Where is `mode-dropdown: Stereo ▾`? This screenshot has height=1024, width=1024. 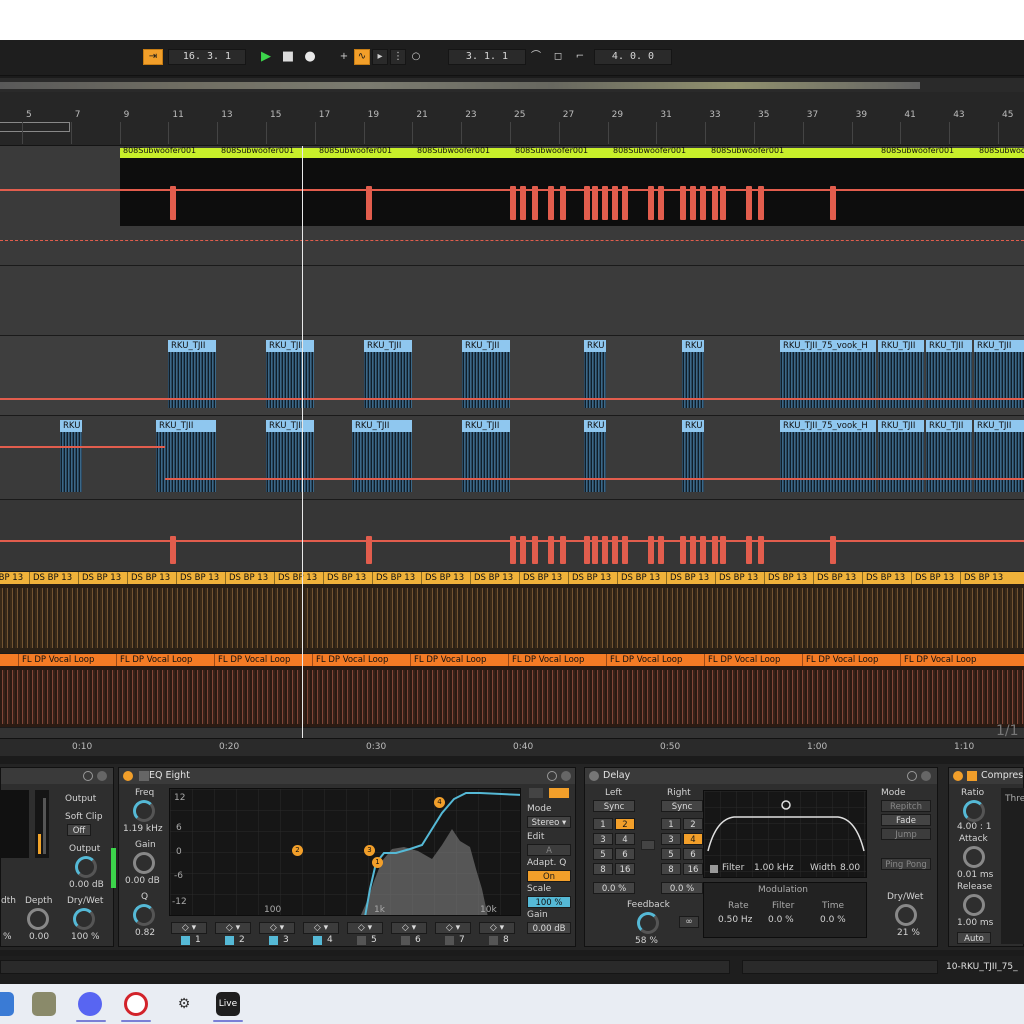 mode-dropdown: Stereo ▾ is located at coordinates (549, 822).